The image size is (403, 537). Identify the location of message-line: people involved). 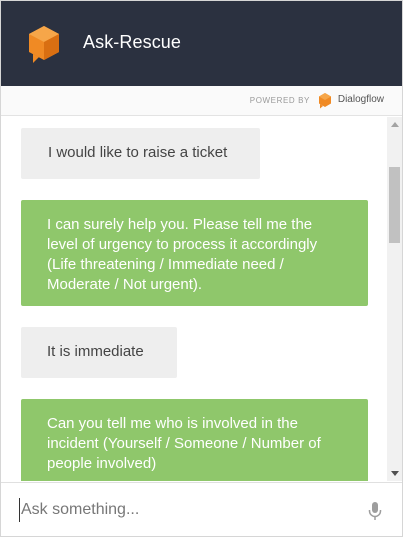
(102, 463).